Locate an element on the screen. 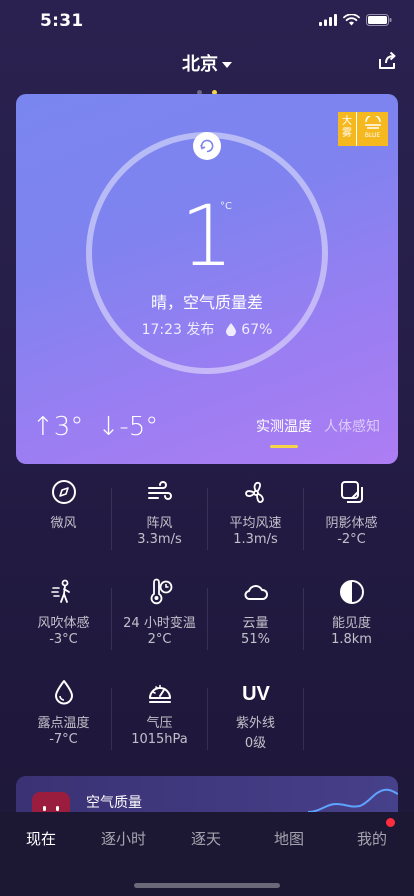 The height and width of the screenshot is (896, 414). metric-value: -2°C is located at coordinates (351, 539).